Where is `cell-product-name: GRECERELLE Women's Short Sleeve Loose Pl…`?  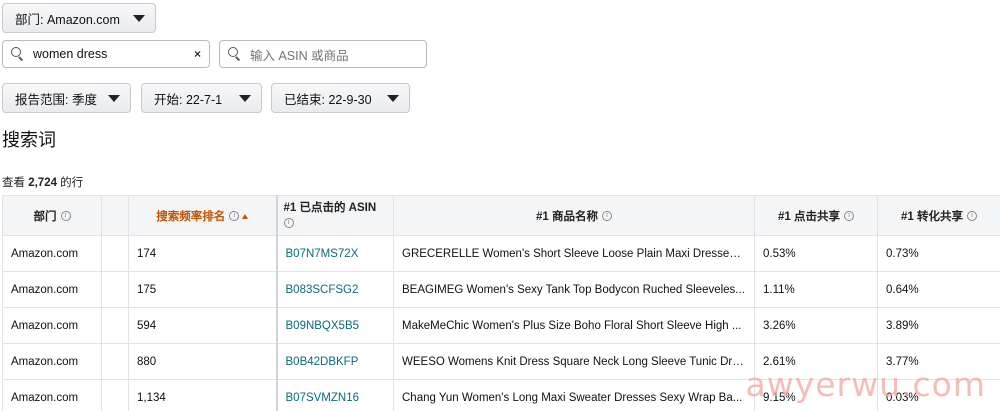 cell-product-name: GRECERELLE Women's Short Sleeve Loose Pl… is located at coordinates (574, 253).